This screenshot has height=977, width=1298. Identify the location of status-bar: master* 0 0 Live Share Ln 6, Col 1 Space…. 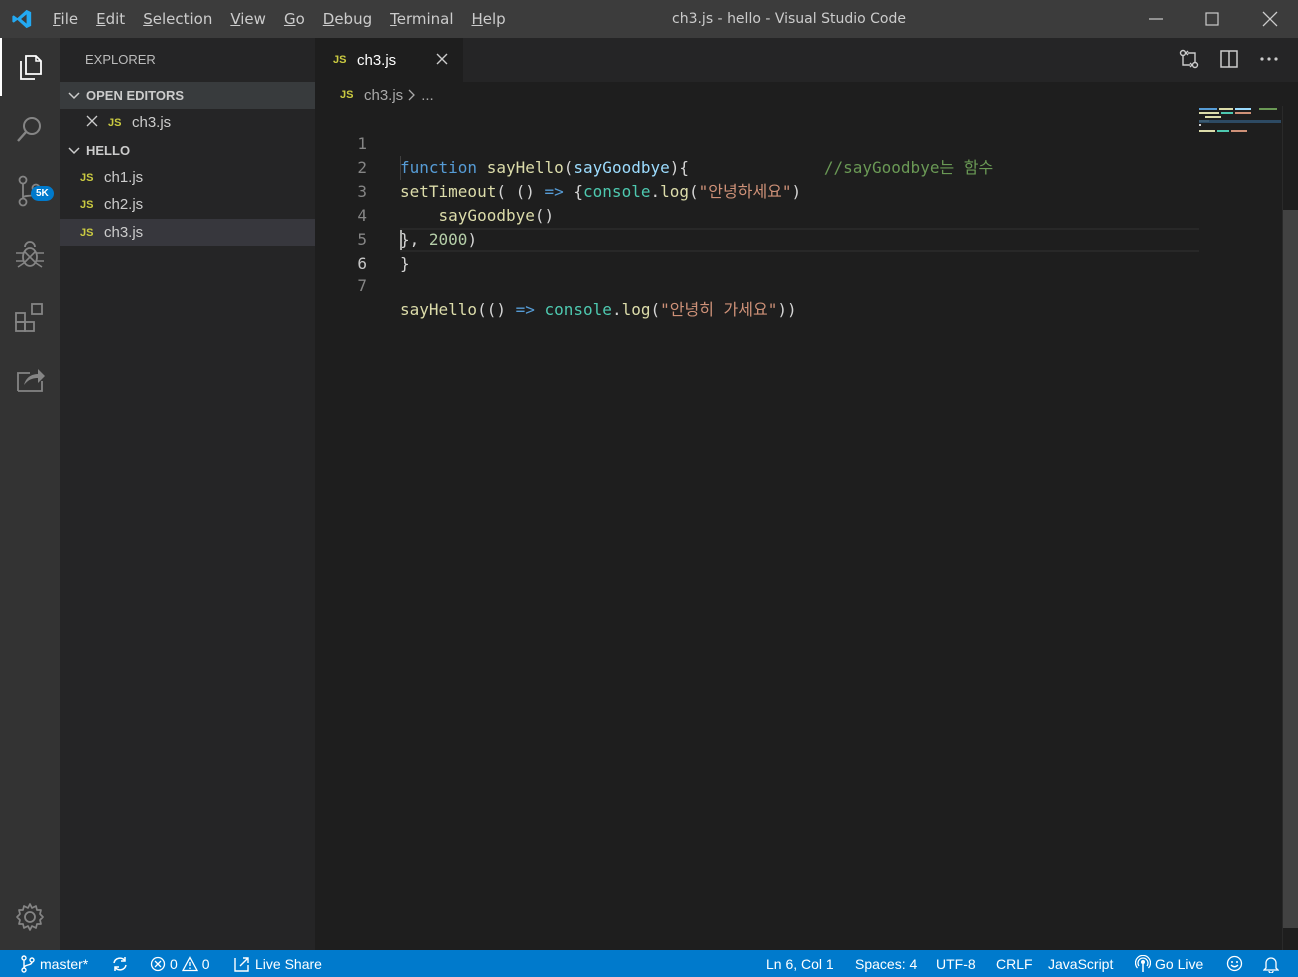
(649, 963).